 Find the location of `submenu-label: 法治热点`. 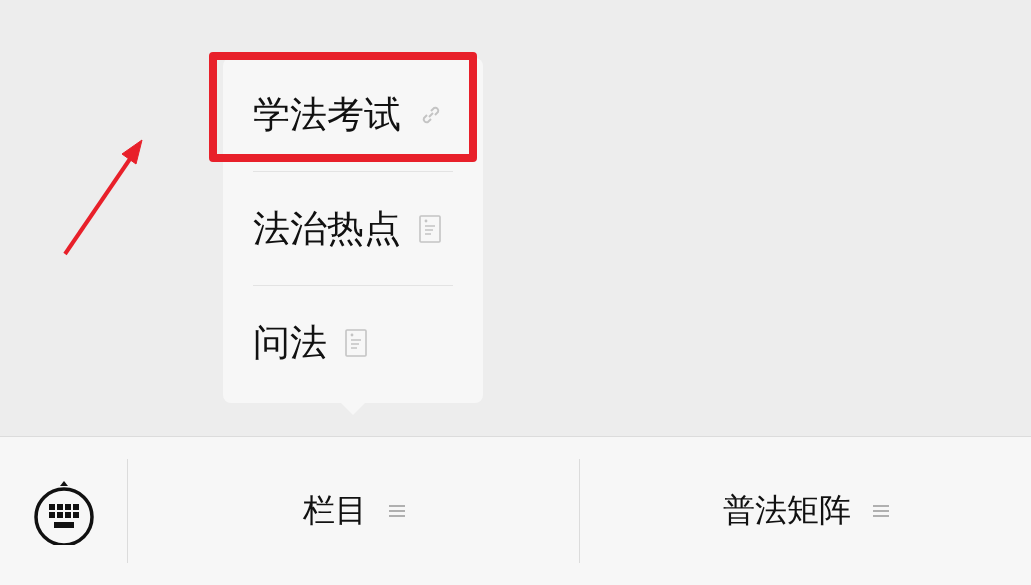

submenu-label: 法治热点 is located at coordinates (327, 228).